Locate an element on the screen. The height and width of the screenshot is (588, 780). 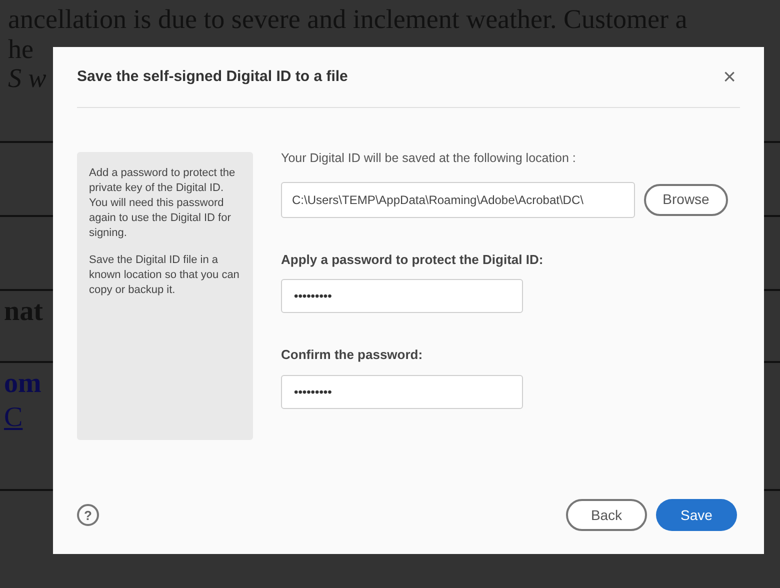
dialog-title: Save the self-signed Digital ID to a file is located at coordinates (212, 76).